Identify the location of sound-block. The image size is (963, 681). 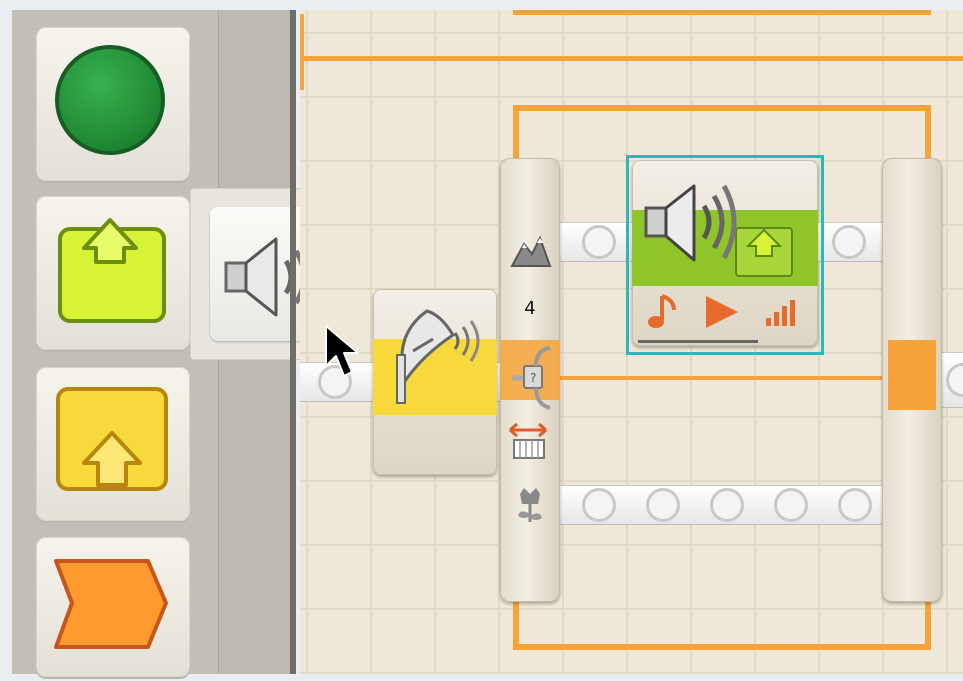
(725, 253).